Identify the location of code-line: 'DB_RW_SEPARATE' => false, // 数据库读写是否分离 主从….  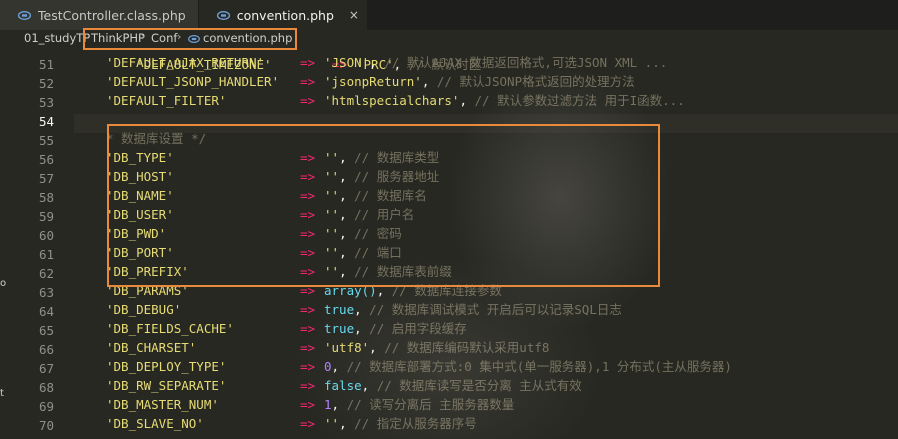
(486, 385).